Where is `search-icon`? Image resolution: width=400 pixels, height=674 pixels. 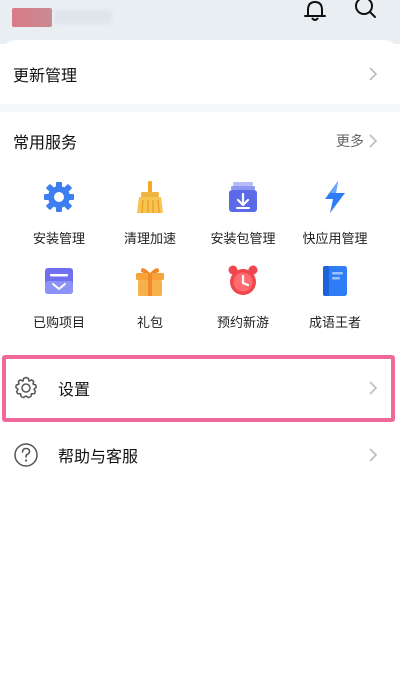
search-icon is located at coordinates (365, 11).